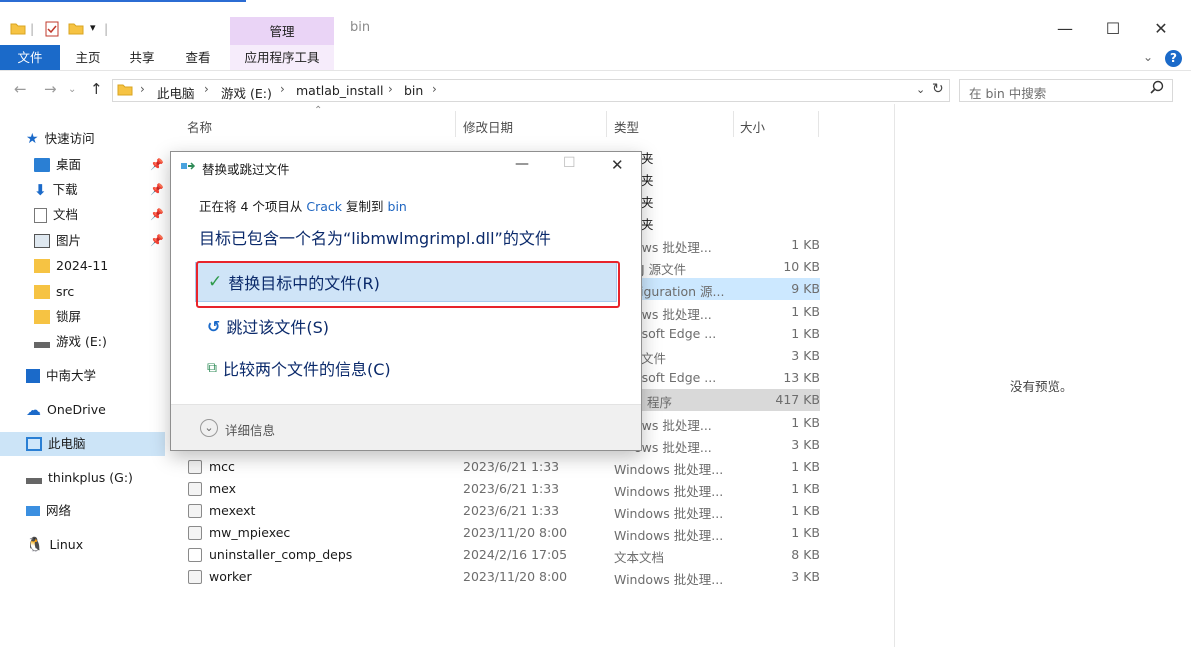 The width and height of the screenshot is (1191, 647). Describe the element at coordinates (365, 206) in the screenshot. I see `copy-status-middle: 复制到` at that location.